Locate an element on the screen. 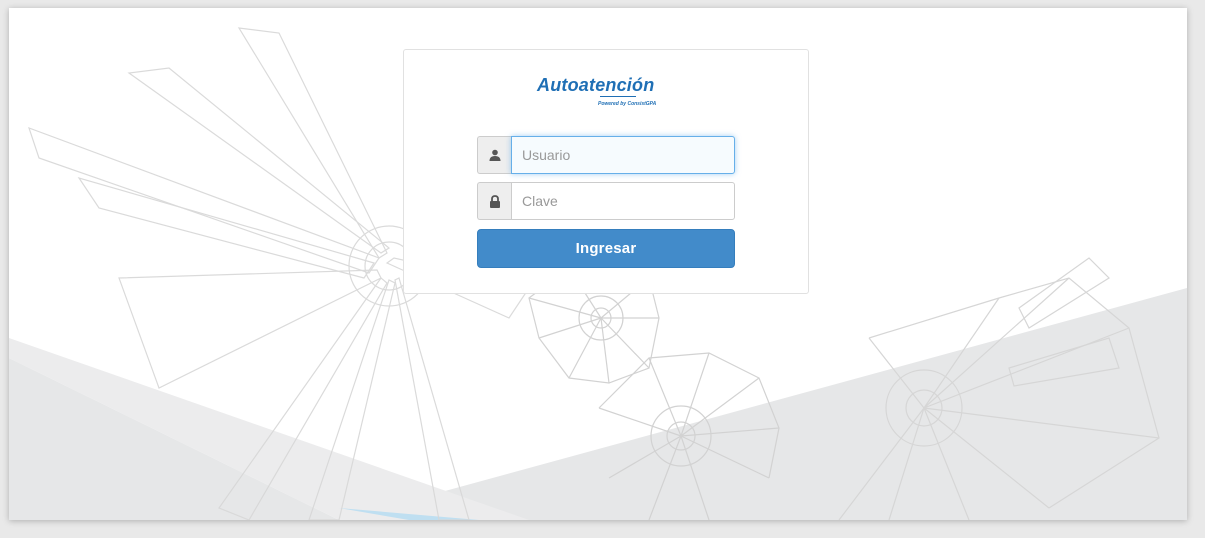 The image size is (1205, 538). user-icon is located at coordinates (494, 155).